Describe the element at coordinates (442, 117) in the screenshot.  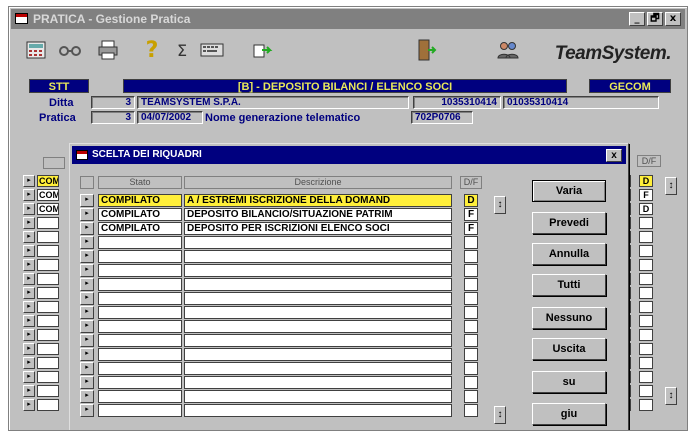
I see `nome-generazione-field: 702P0706` at that location.